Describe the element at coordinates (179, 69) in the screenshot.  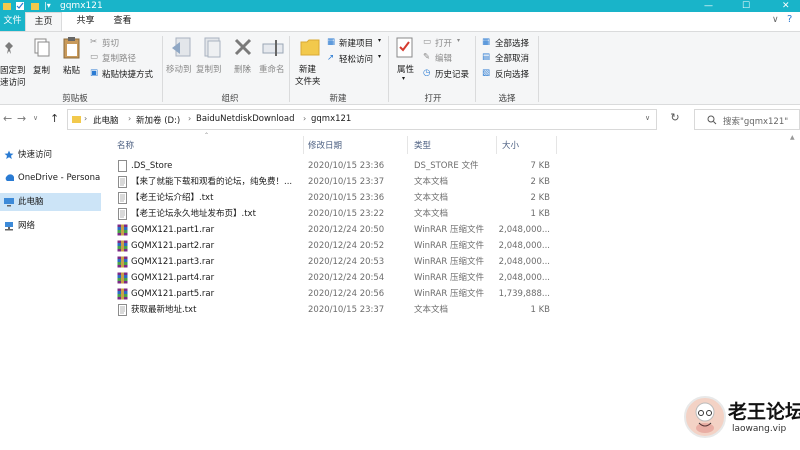
I see `move-to-button: 移动到` at that location.